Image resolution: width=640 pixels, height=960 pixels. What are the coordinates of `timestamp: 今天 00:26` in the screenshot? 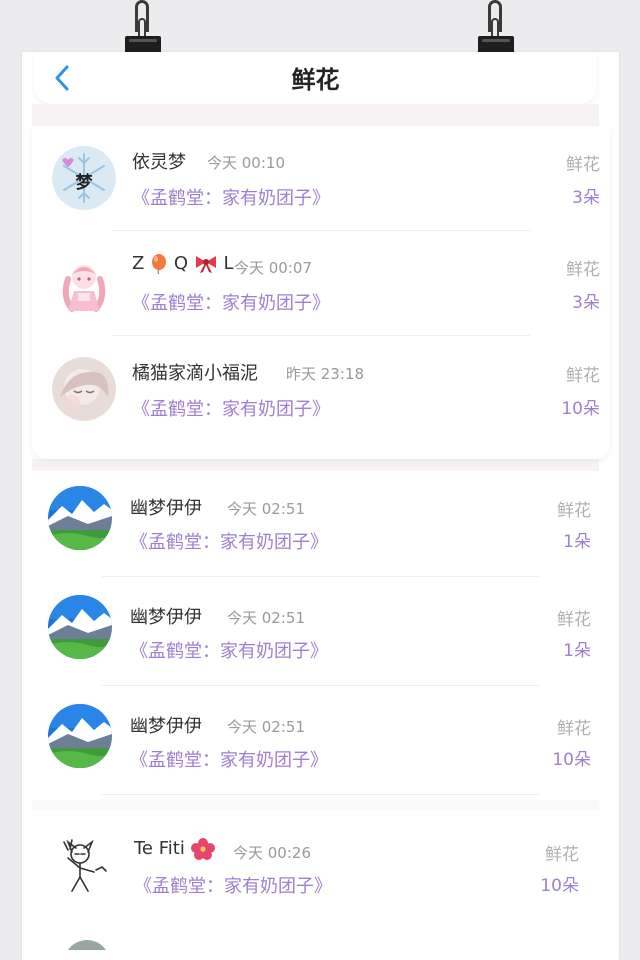 It's located at (272, 853).